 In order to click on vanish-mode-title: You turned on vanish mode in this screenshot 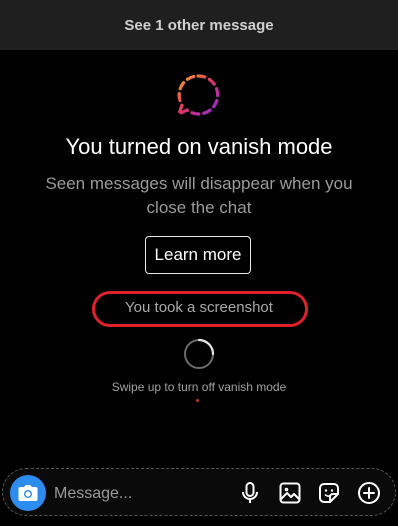, I will do `click(199, 146)`.